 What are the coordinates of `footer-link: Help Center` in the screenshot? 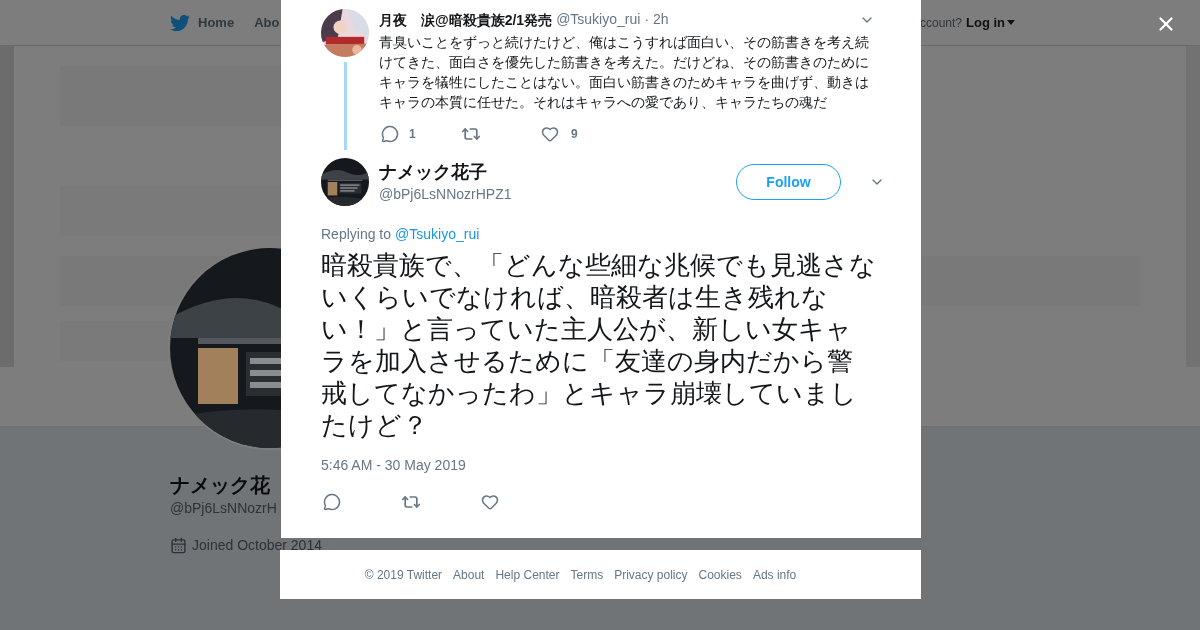 It's located at (527, 574).